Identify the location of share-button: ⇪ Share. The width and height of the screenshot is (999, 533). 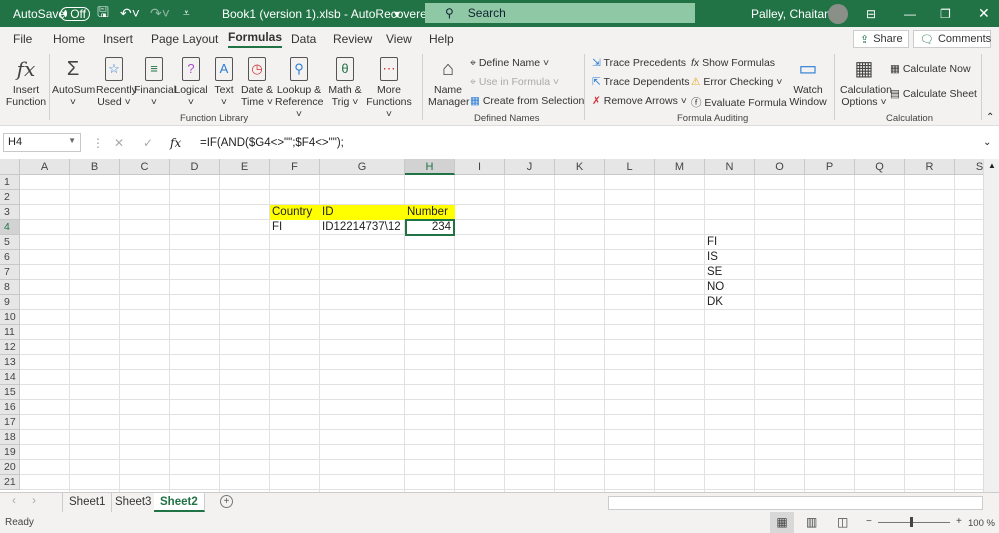
(881, 39).